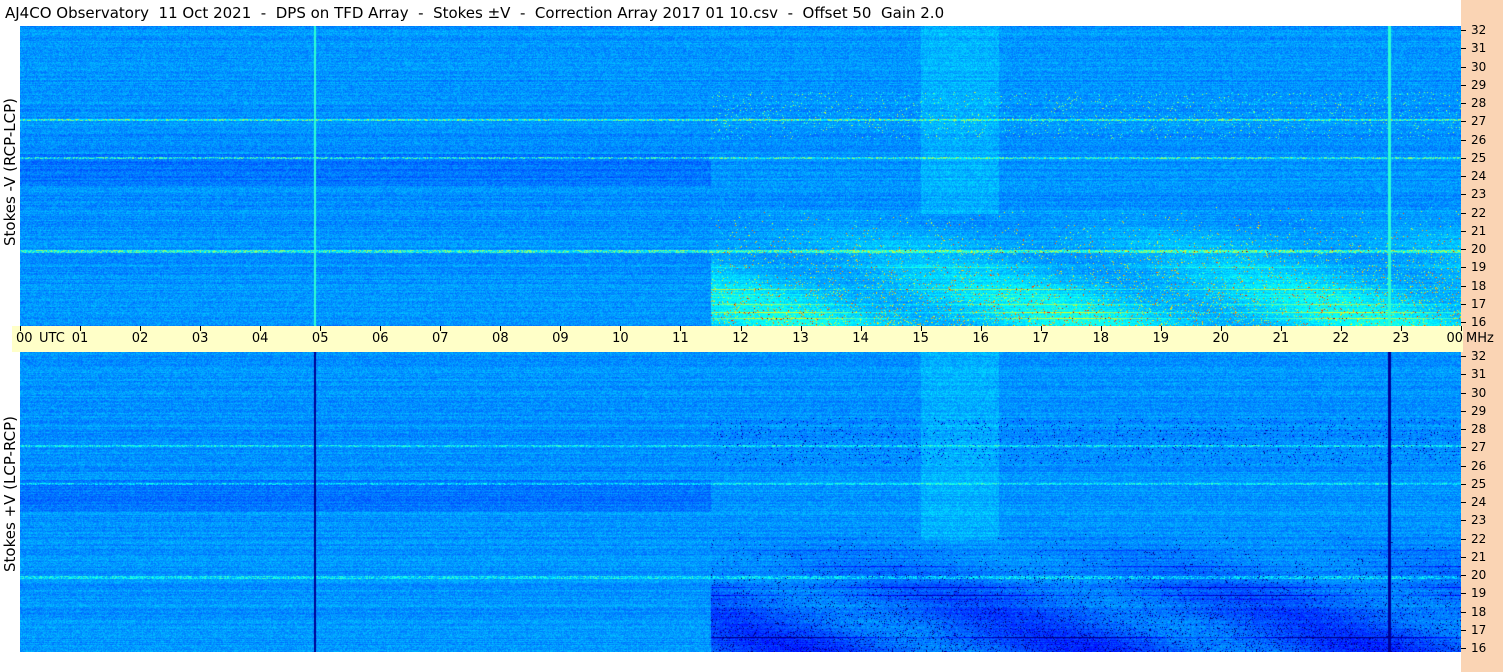 This screenshot has width=1503, height=672. I want to click on freq-strip-bottom, so click(1482, 662).